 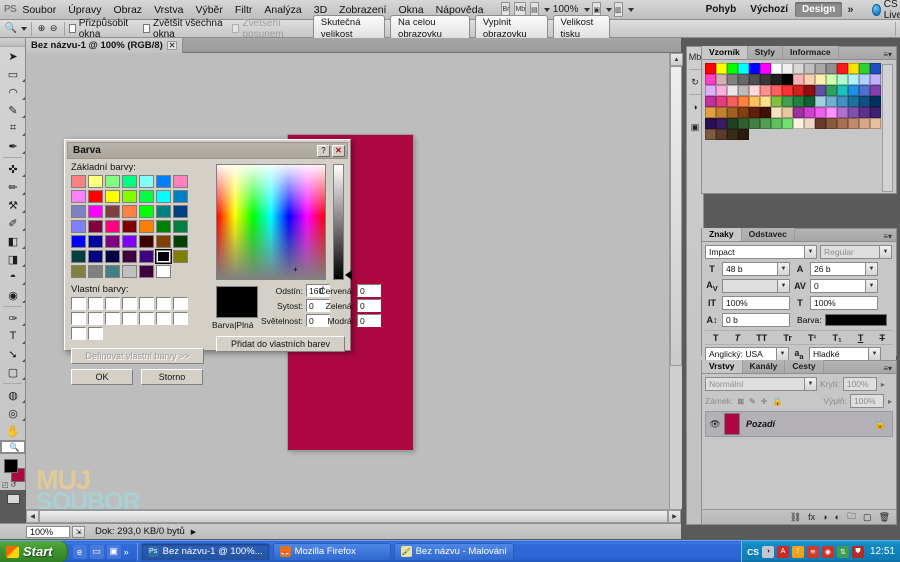 I want to click on blend-mode-select: Normální ▼, so click(x=761, y=384).